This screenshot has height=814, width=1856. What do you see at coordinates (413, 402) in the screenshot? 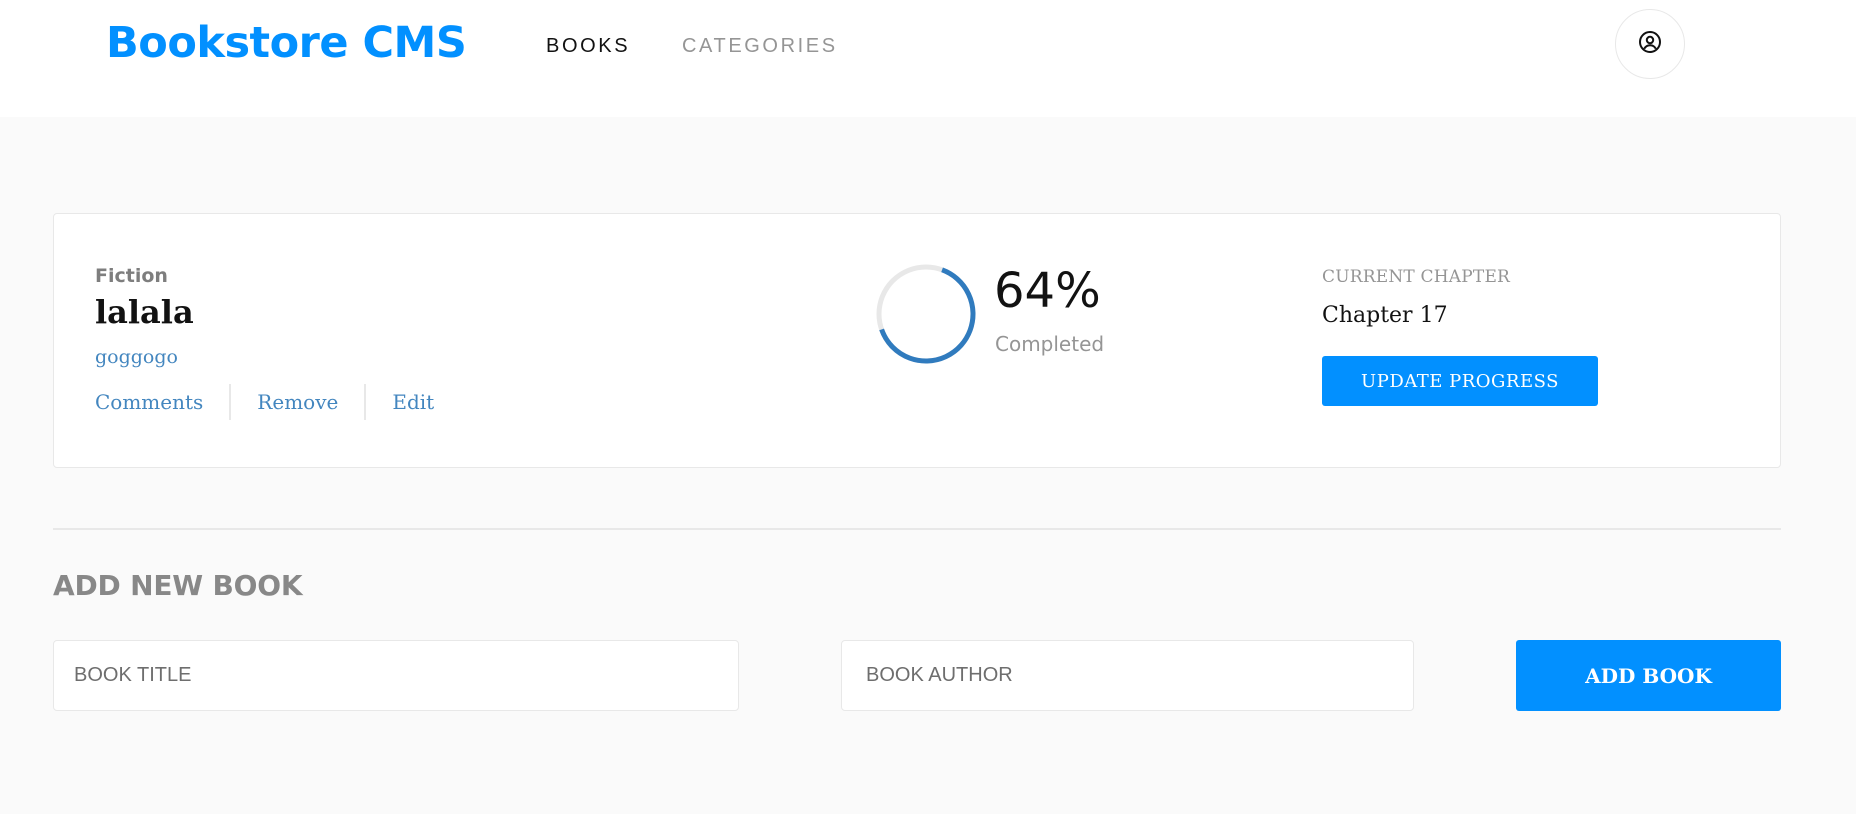
I see `edit-button: Edit` at bounding box center [413, 402].